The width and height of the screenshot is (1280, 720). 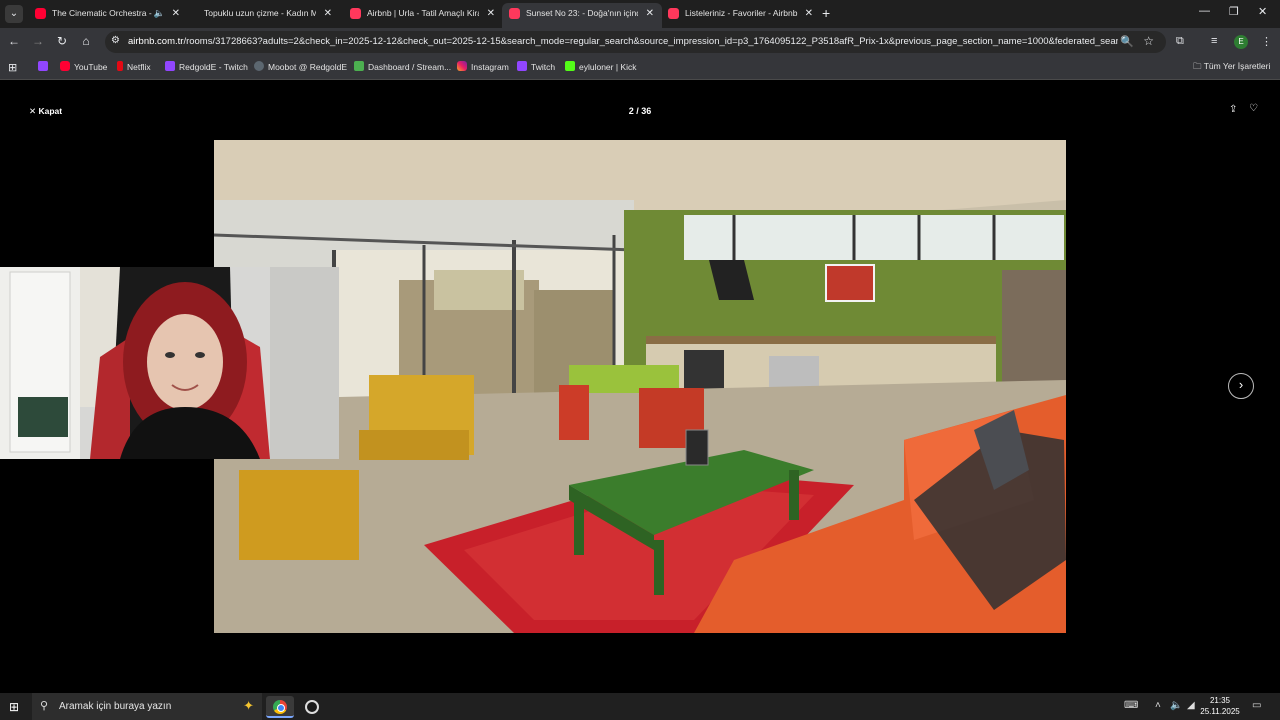 What do you see at coordinates (826, 13) in the screenshot?
I see `new-tab-plus-icon: +` at bounding box center [826, 13].